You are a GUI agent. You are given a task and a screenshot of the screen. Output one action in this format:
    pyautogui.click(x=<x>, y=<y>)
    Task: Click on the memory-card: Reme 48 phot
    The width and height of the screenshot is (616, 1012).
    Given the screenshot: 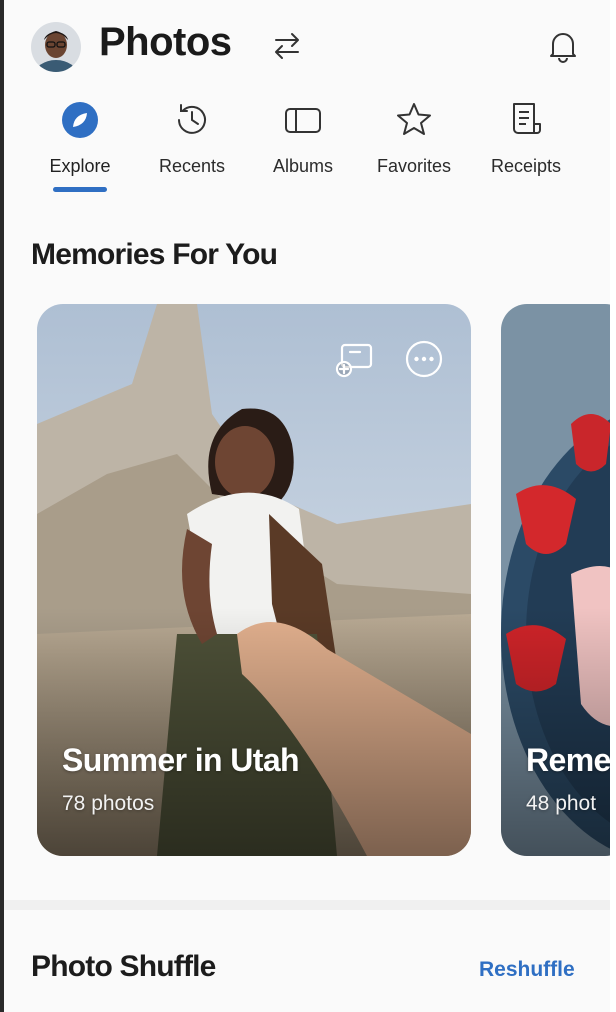 What is the action you would take?
    pyautogui.click(x=555, y=580)
    